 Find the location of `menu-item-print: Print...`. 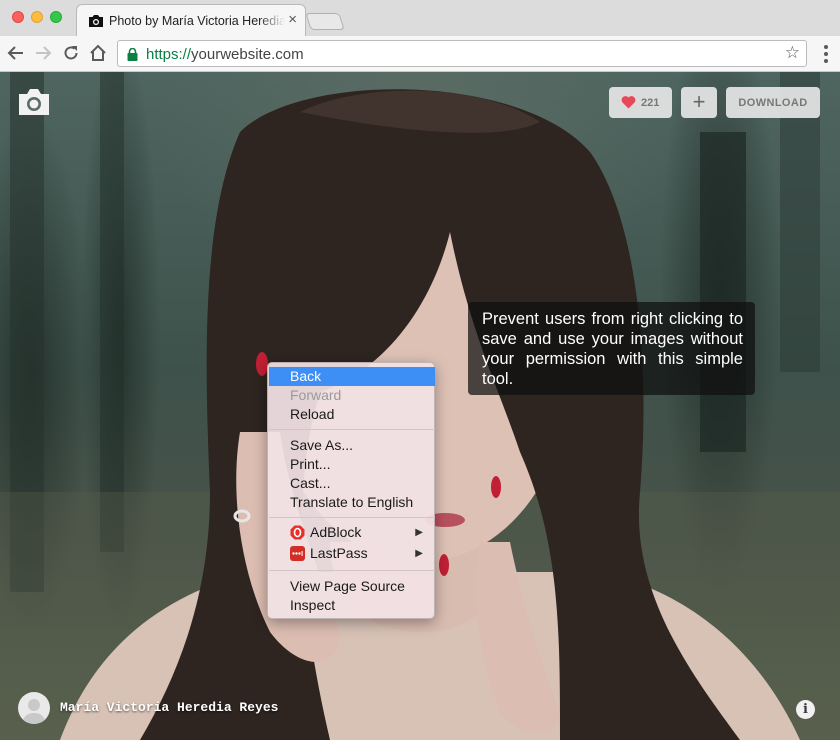

menu-item-print: Print... is located at coordinates (352, 464).